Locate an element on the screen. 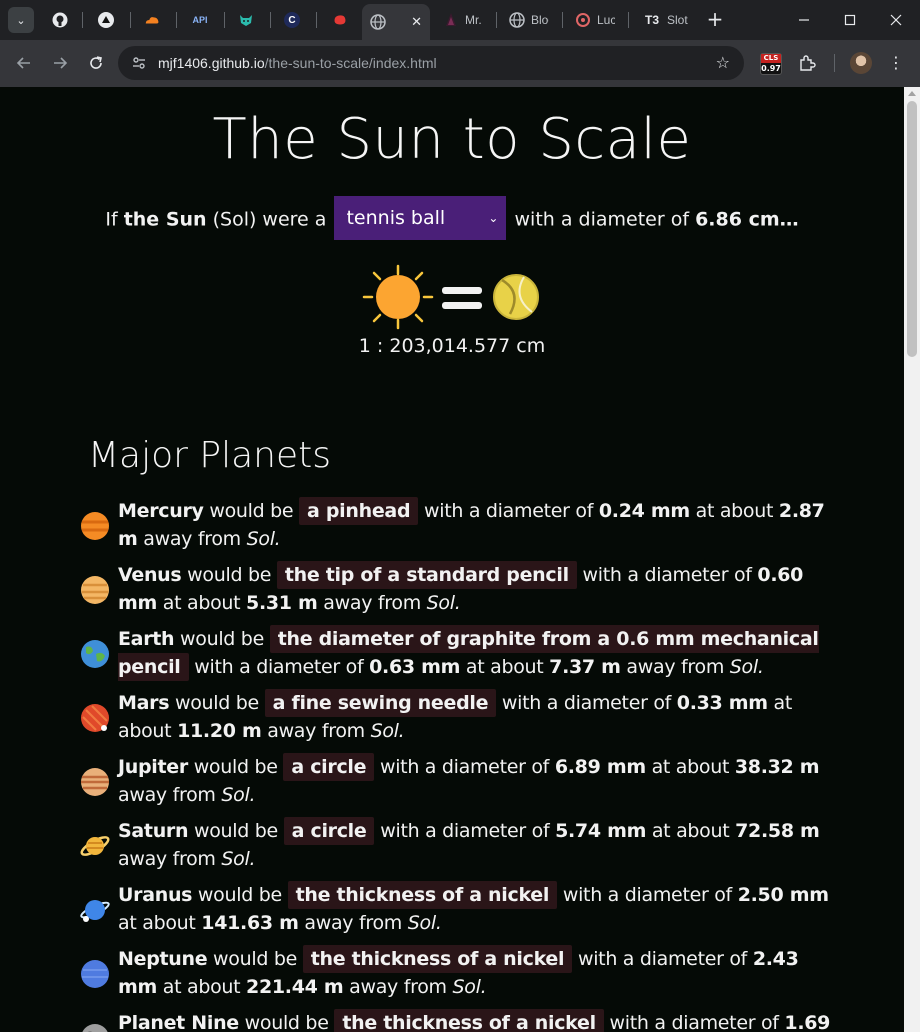  planet-name: Neptune is located at coordinates (163, 959).